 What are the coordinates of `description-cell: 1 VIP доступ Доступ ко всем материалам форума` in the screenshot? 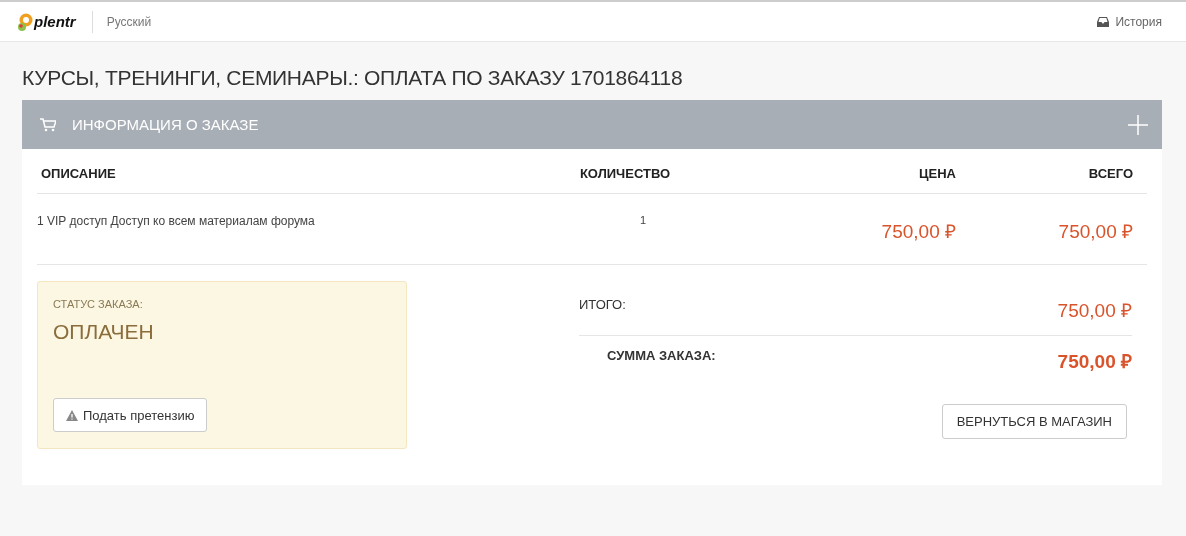 It's located at (293, 229).